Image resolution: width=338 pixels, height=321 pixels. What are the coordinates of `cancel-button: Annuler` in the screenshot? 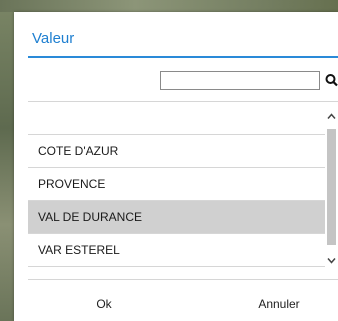 It's located at (279, 304).